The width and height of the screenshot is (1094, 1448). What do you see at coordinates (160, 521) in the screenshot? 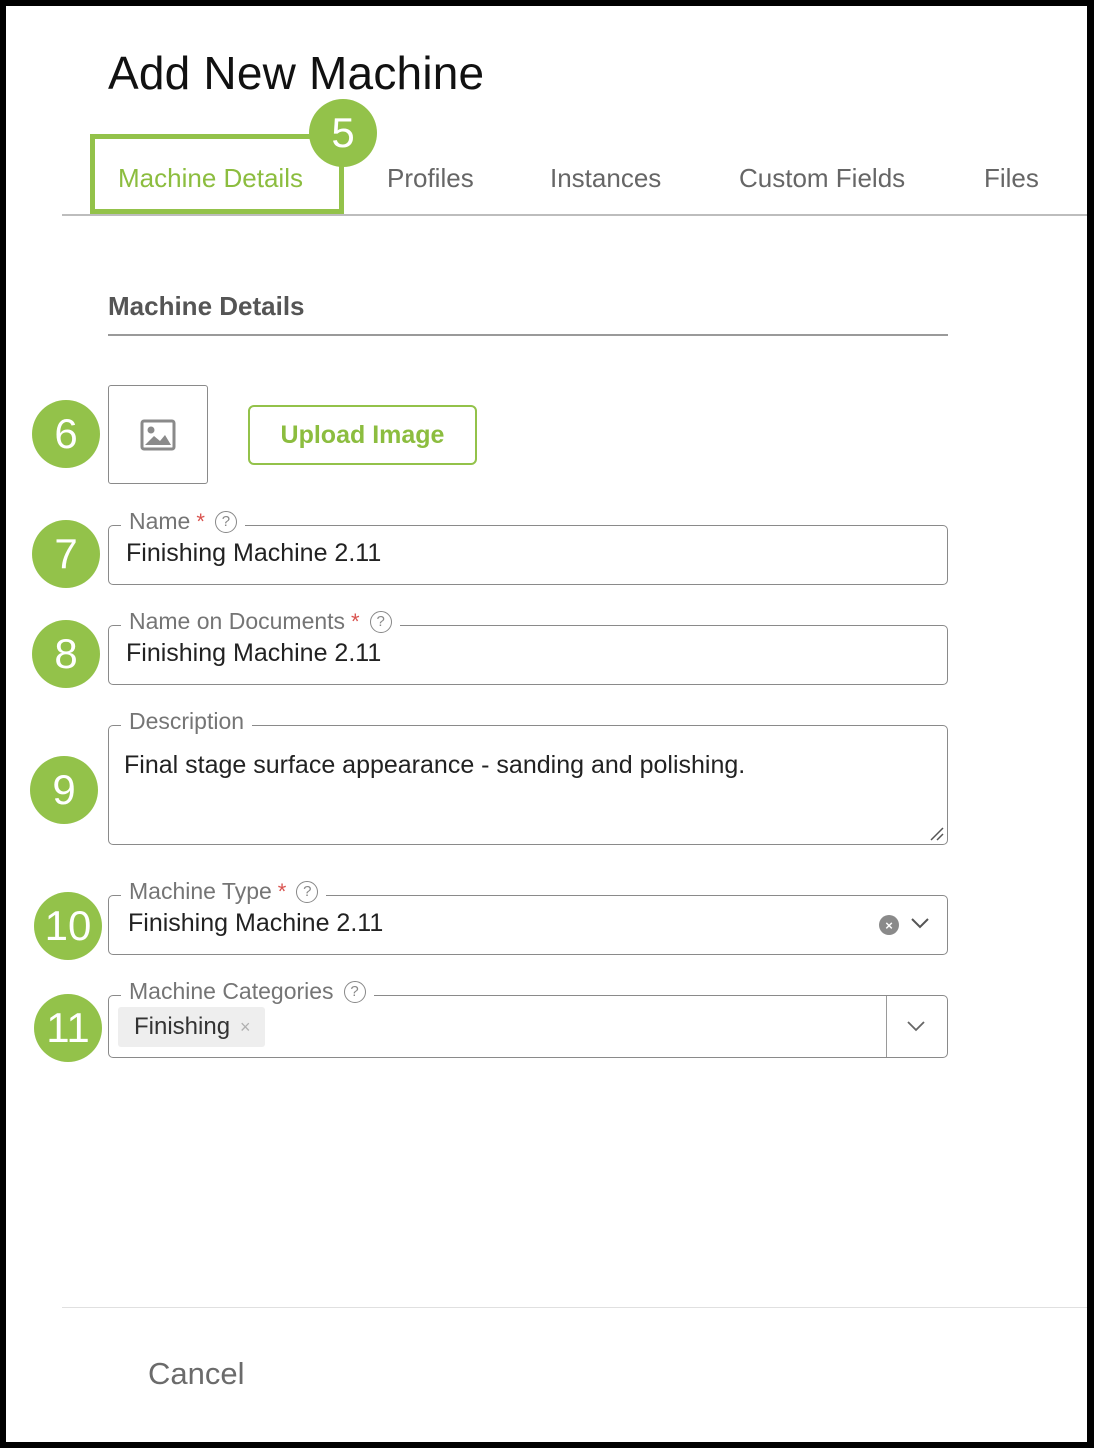
I see `name-label-text: Name` at bounding box center [160, 521].